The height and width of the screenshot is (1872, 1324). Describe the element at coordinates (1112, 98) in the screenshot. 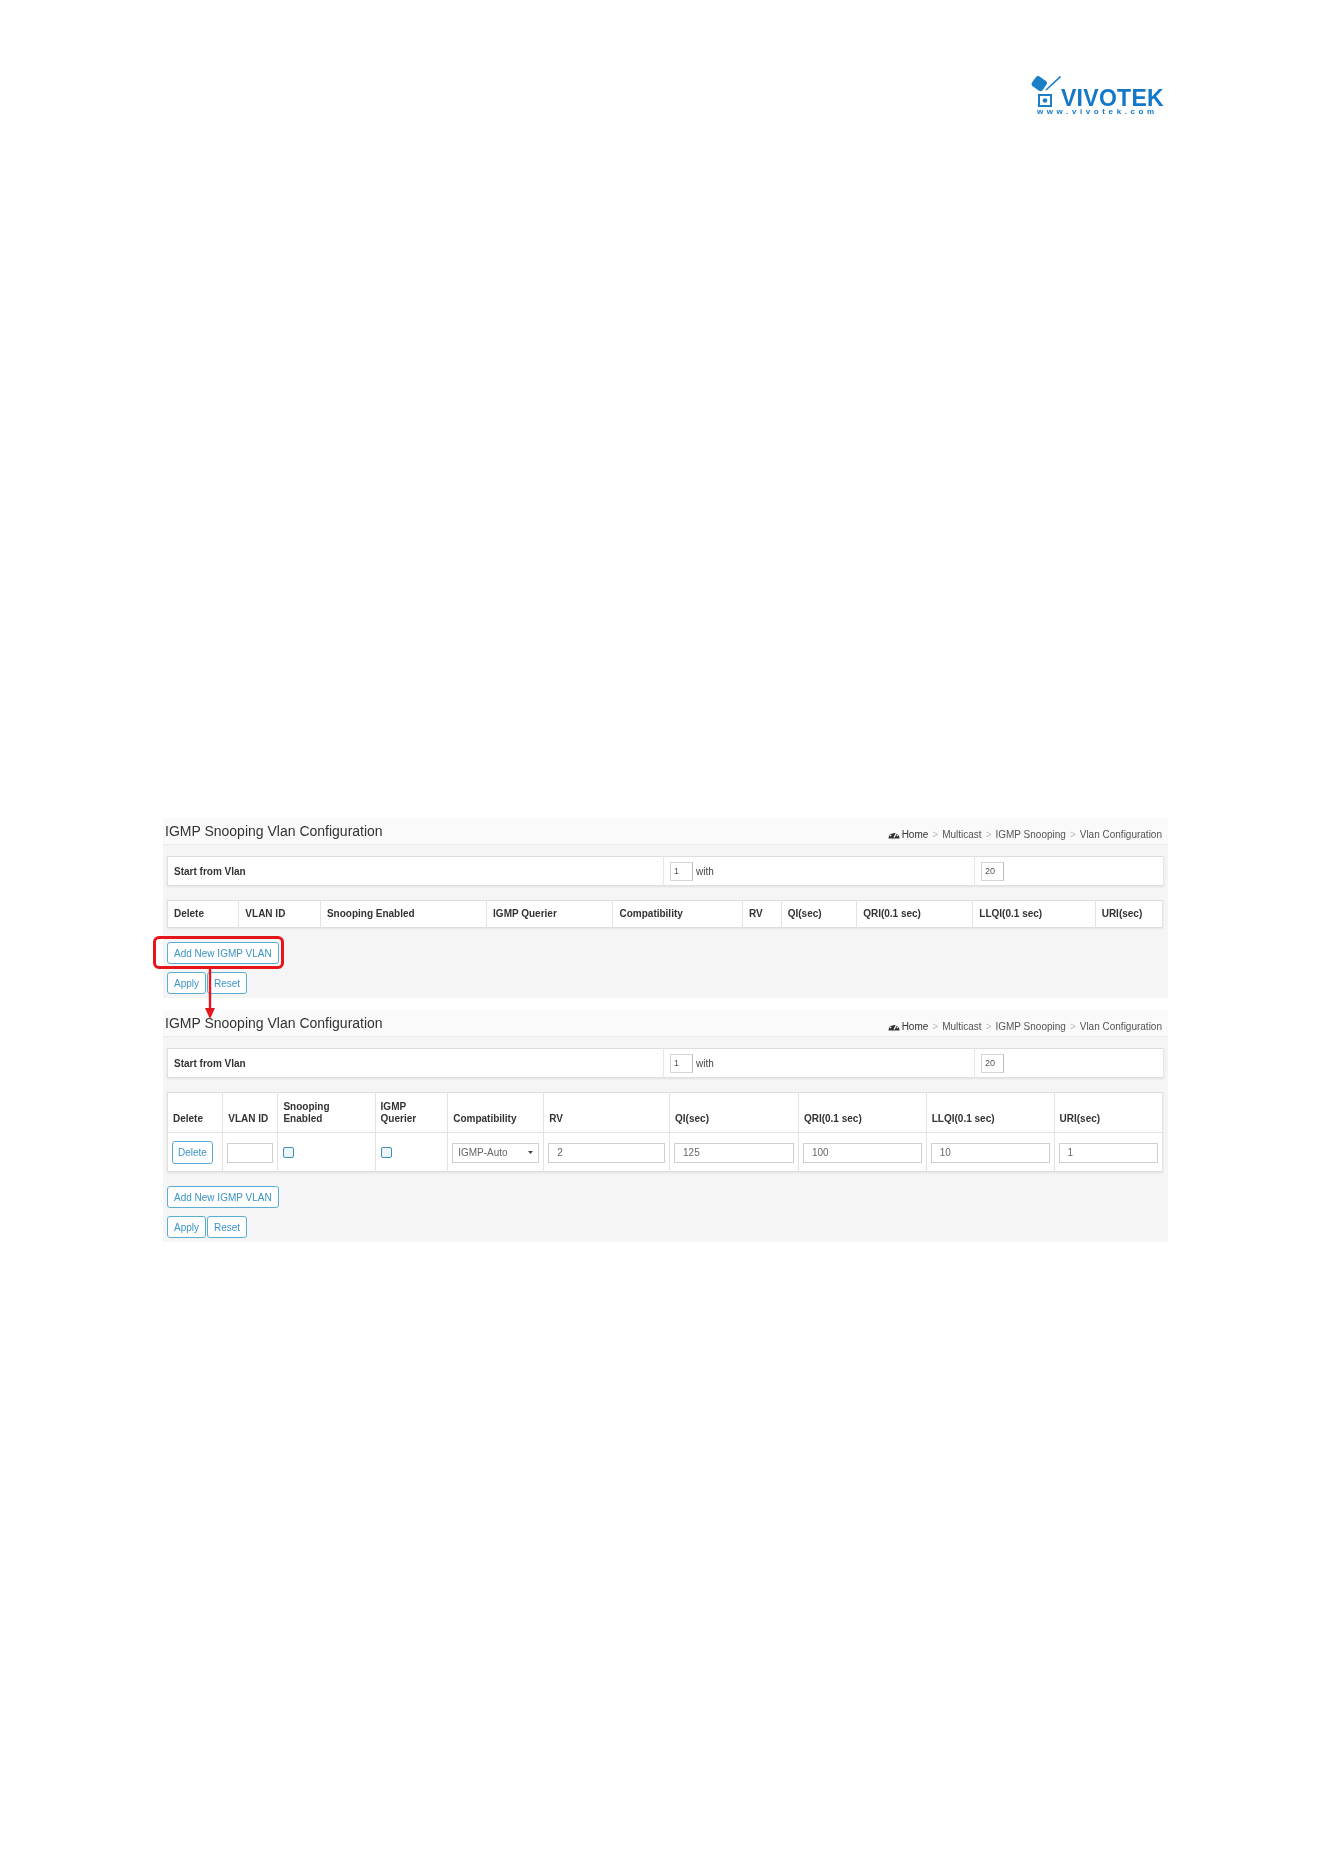

I see `logo-wordmark: VIVOTEK` at that location.